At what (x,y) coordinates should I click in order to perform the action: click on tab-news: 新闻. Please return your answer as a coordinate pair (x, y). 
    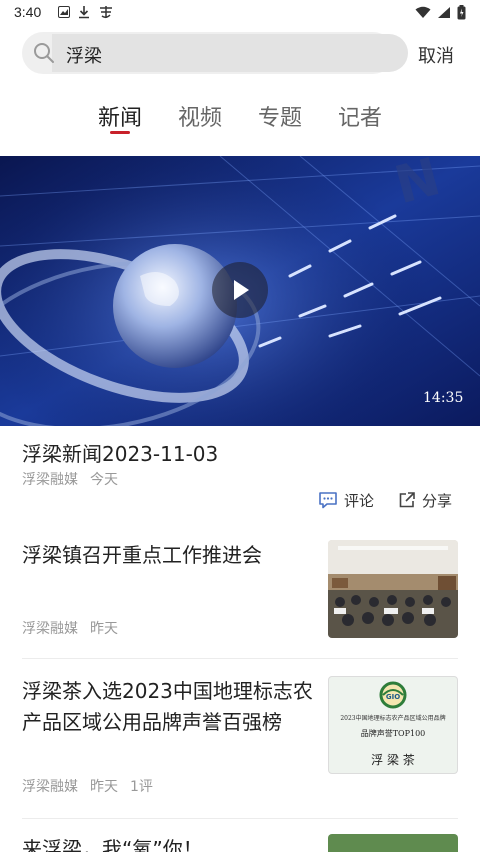
    Looking at the image, I should click on (120, 116).